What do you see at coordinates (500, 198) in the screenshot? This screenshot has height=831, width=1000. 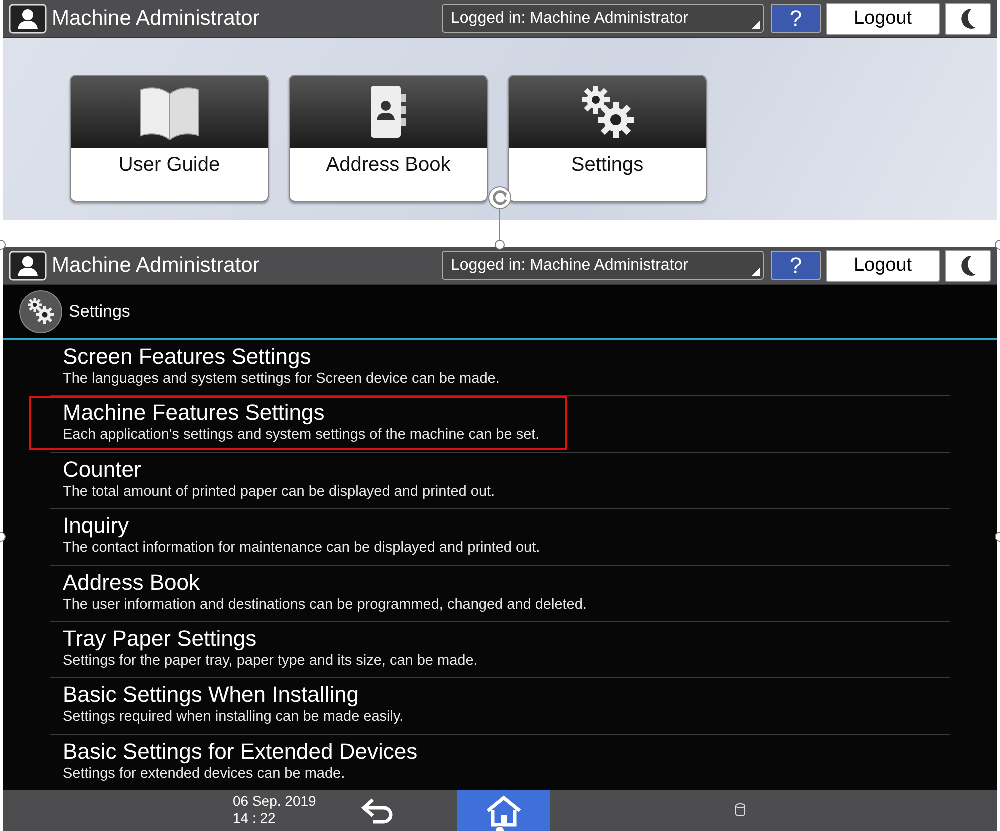 I see `rotate-handle-icon` at bounding box center [500, 198].